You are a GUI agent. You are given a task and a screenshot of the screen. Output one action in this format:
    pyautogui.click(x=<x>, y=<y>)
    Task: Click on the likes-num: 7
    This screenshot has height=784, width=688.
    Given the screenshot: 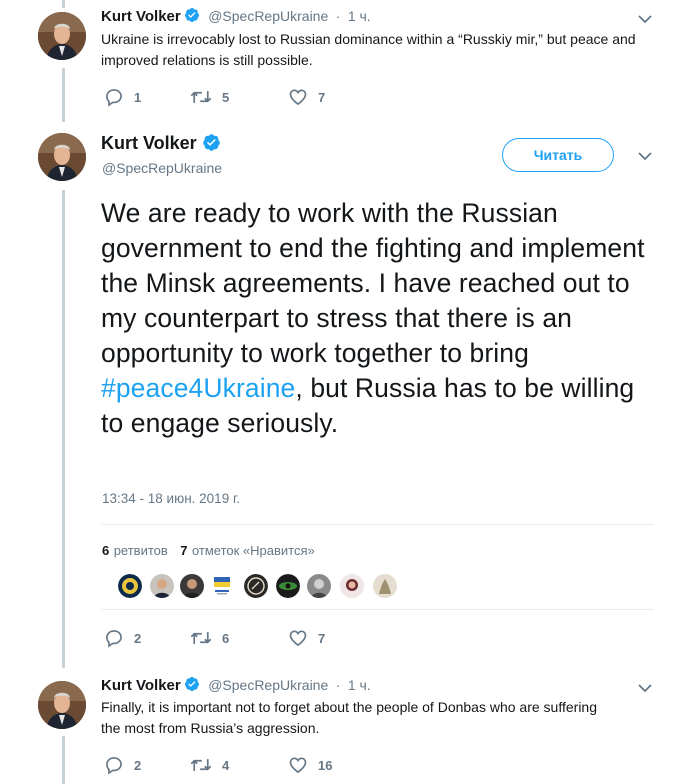 What is the action you would take?
    pyautogui.click(x=184, y=550)
    